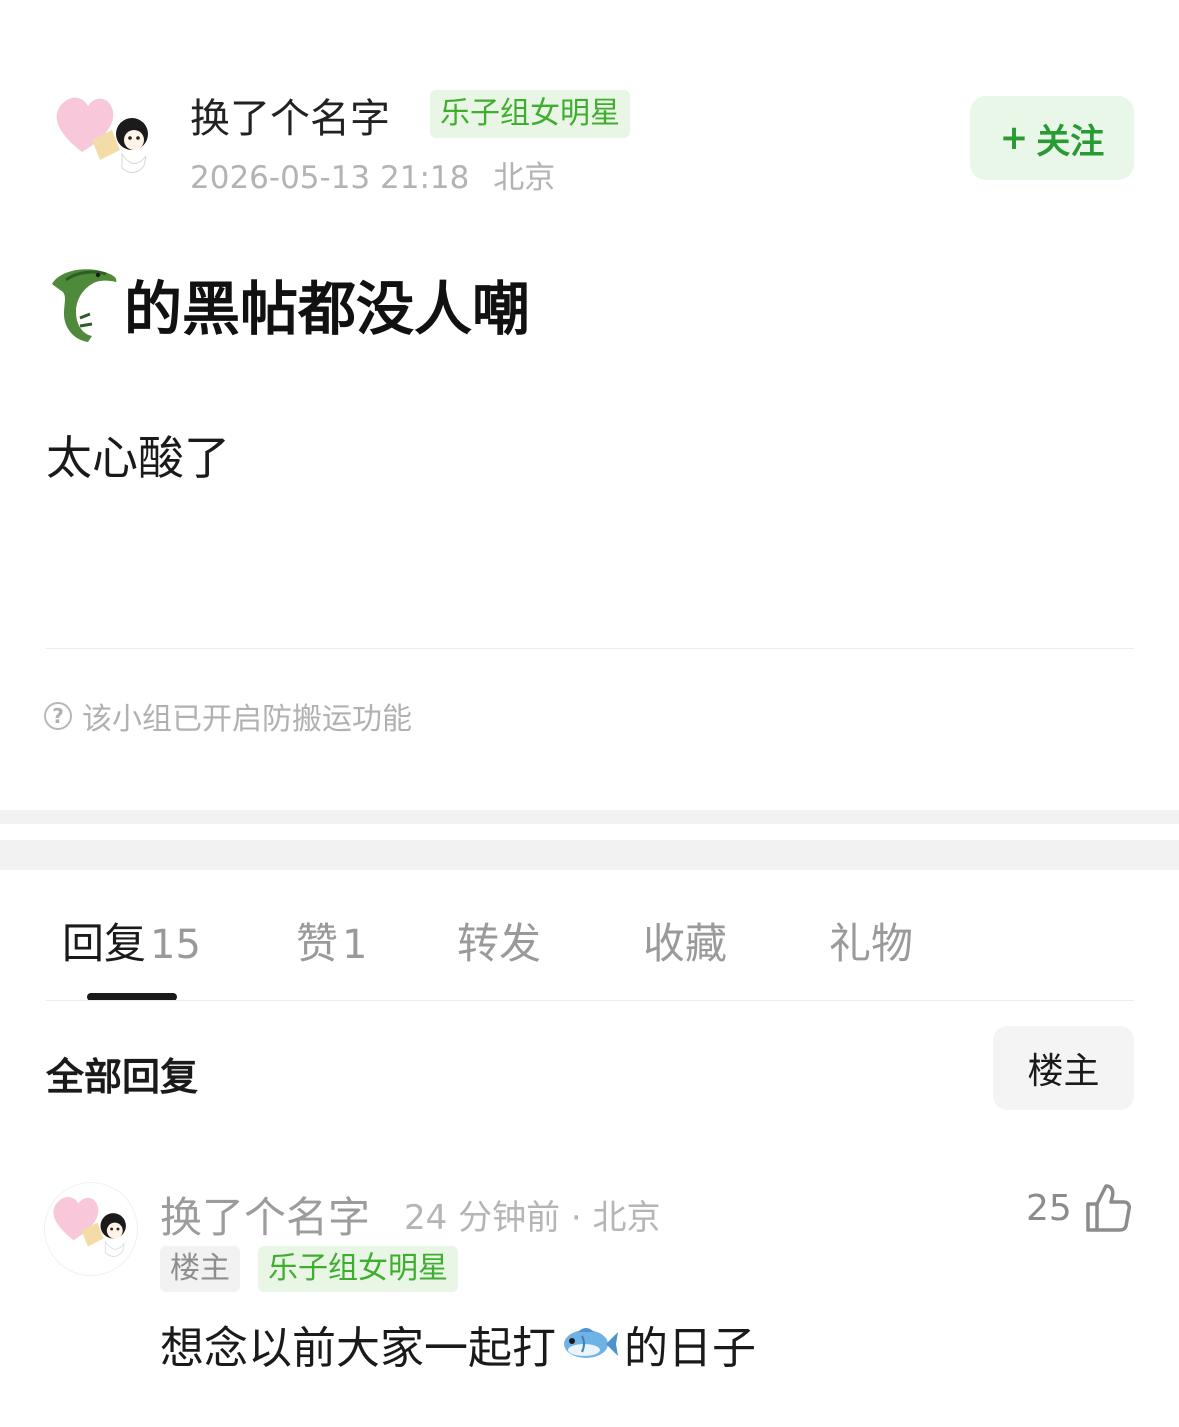 This screenshot has width=1179, height=1427. What do you see at coordinates (200, 1269) in the screenshot?
I see `owner-tag: 楼主` at bounding box center [200, 1269].